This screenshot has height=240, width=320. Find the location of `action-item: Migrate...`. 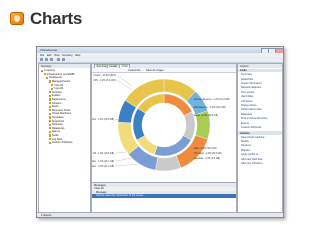

action-item: Migrate... is located at coordinates (246, 150).